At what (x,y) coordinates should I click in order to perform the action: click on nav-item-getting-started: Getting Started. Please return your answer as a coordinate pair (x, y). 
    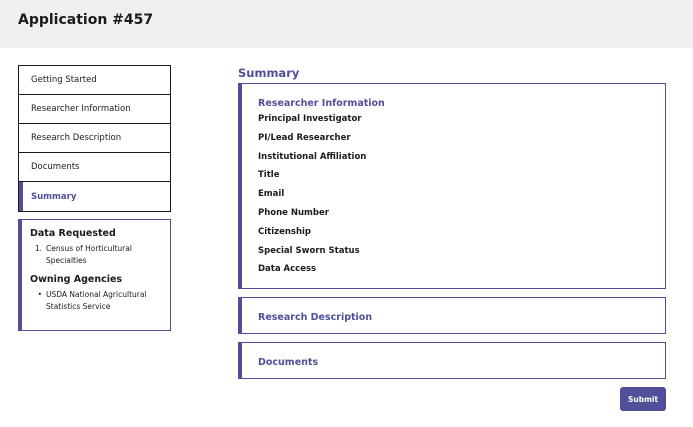
    Looking at the image, I should click on (94, 80).